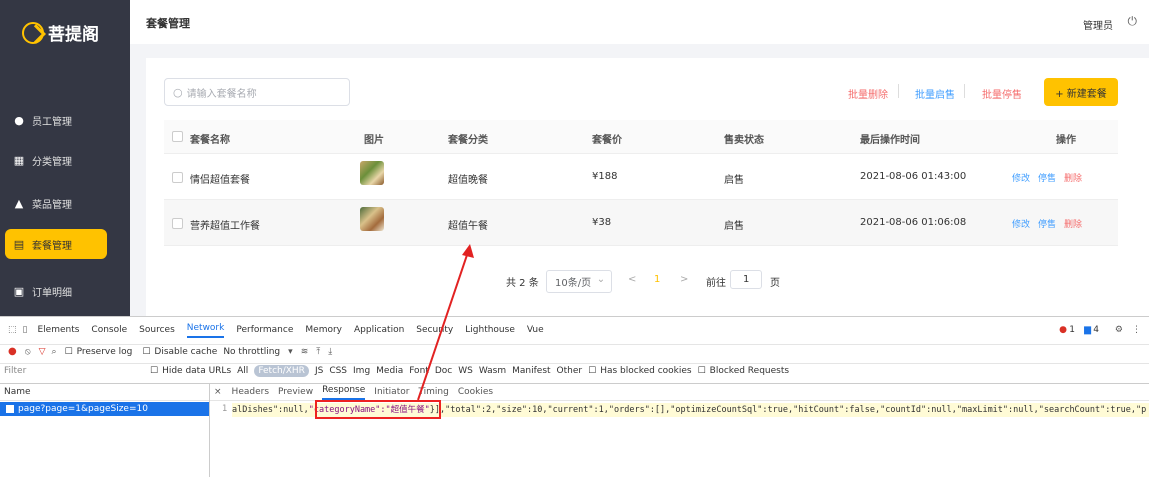  What do you see at coordinates (65, 291) in the screenshot?
I see `sidebar-item-orders: ▣ 订单明细` at bounding box center [65, 291].